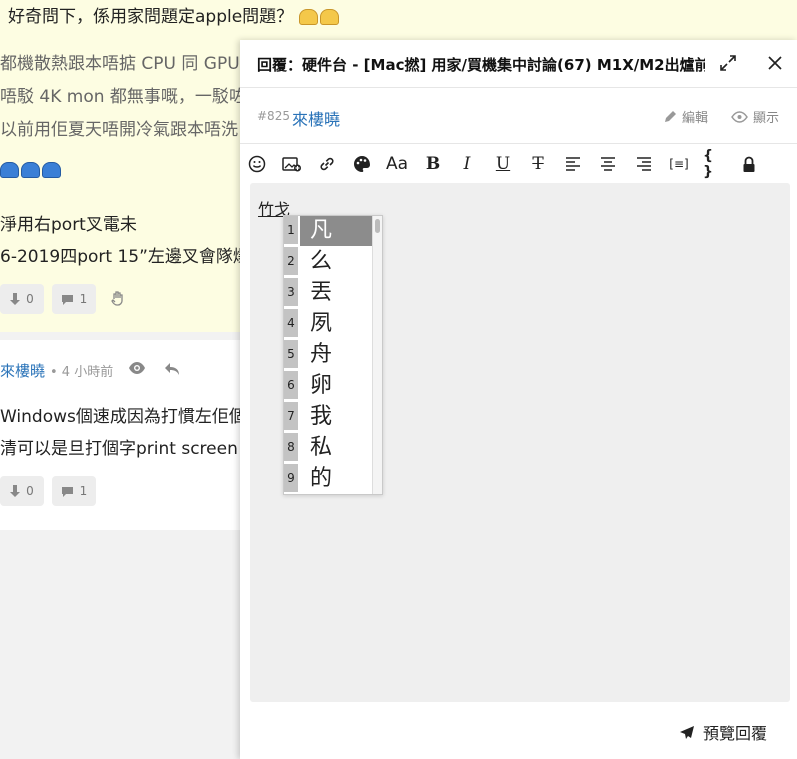 The height and width of the screenshot is (759, 797). What do you see at coordinates (118, 300) in the screenshot?
I see `hand-icon` at bounding box center [118, 300].